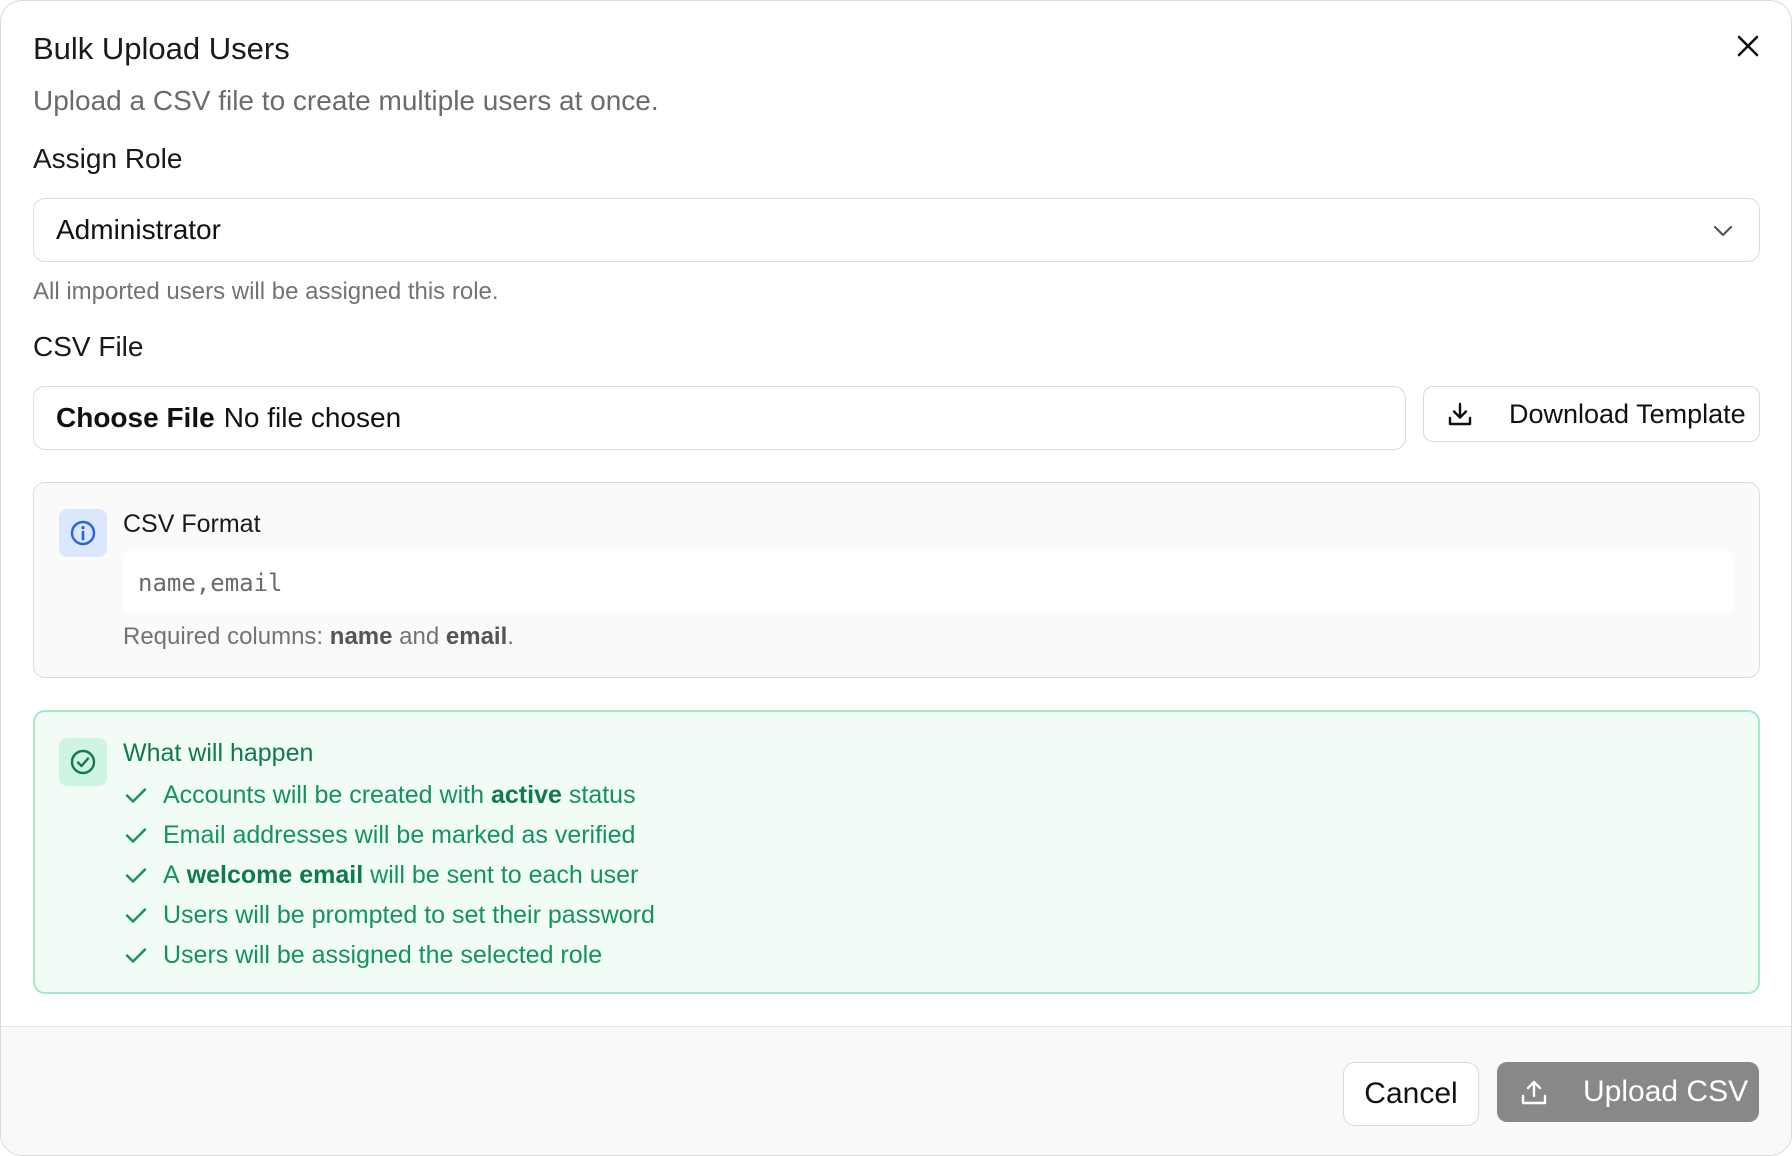  I want to click on upload-csv-label: Upload CSV, so click(1666, 1091).